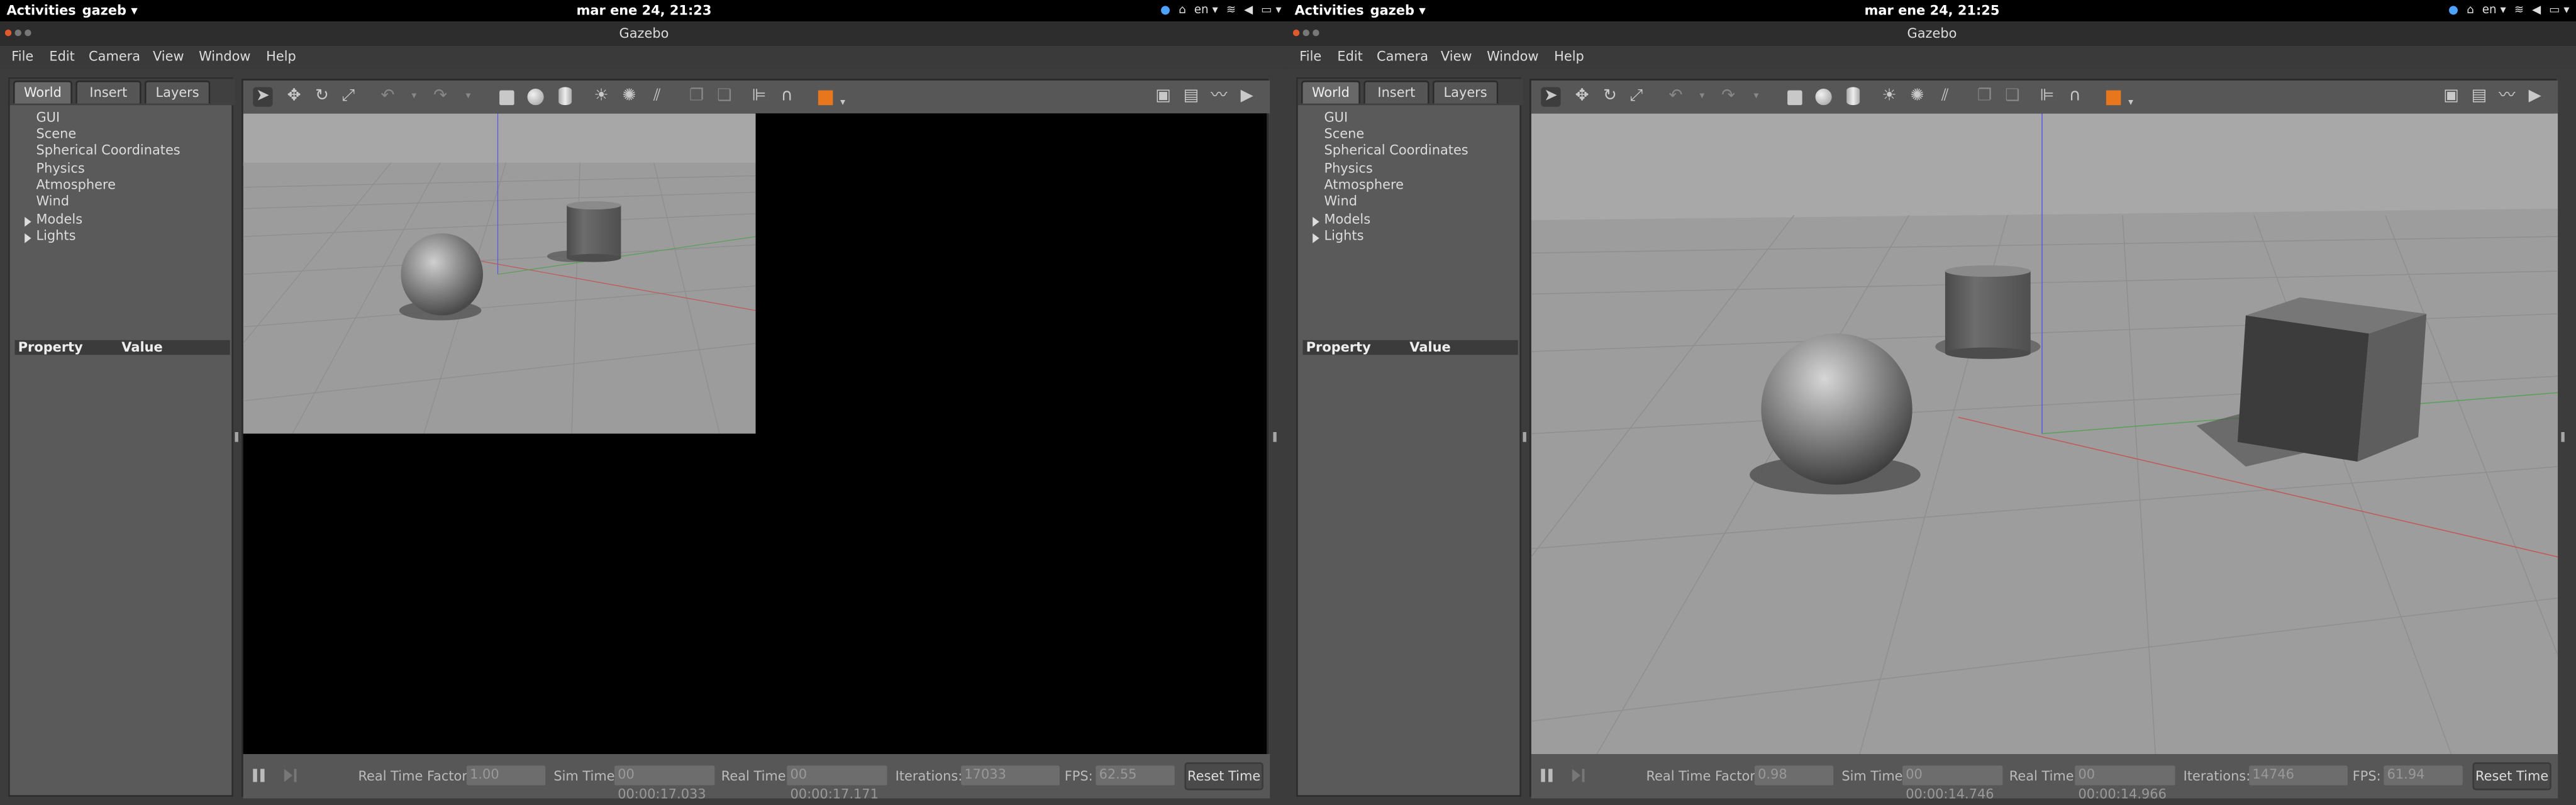  I want to click on box-icon, so click(506, 98).